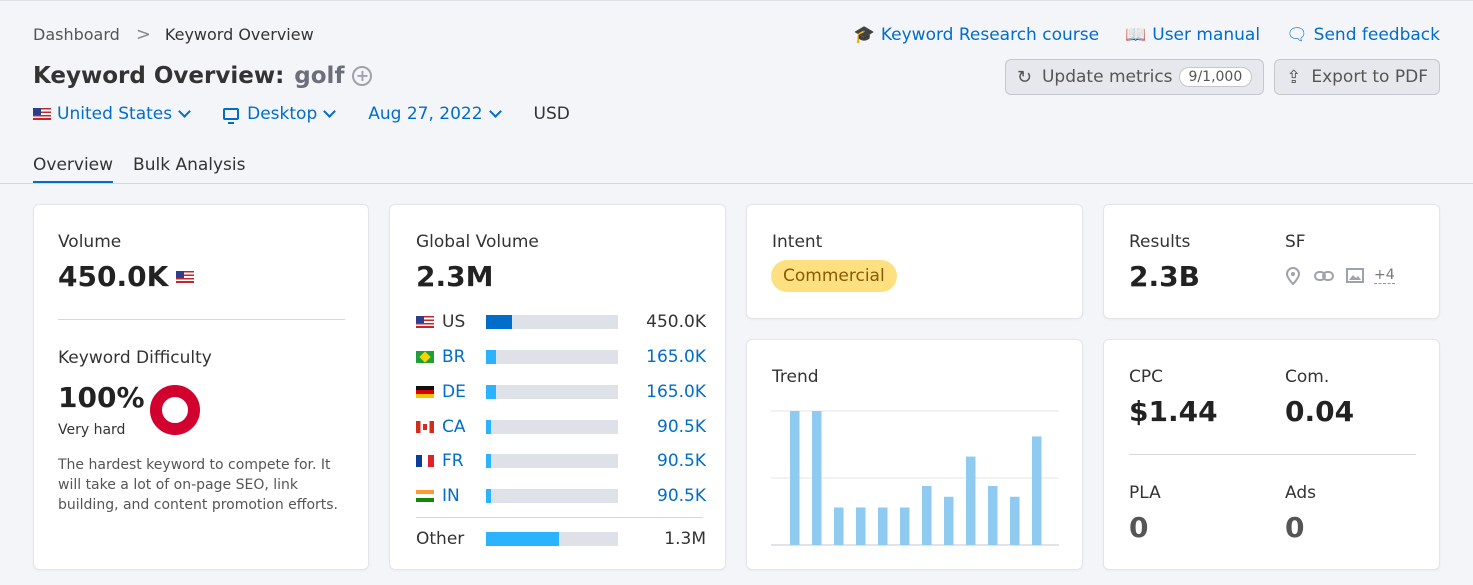  What do you see at coordinates (1024, 77) in the screenshot?
I see `refresh-icon: ↻` at bounding box center [1024, 77].